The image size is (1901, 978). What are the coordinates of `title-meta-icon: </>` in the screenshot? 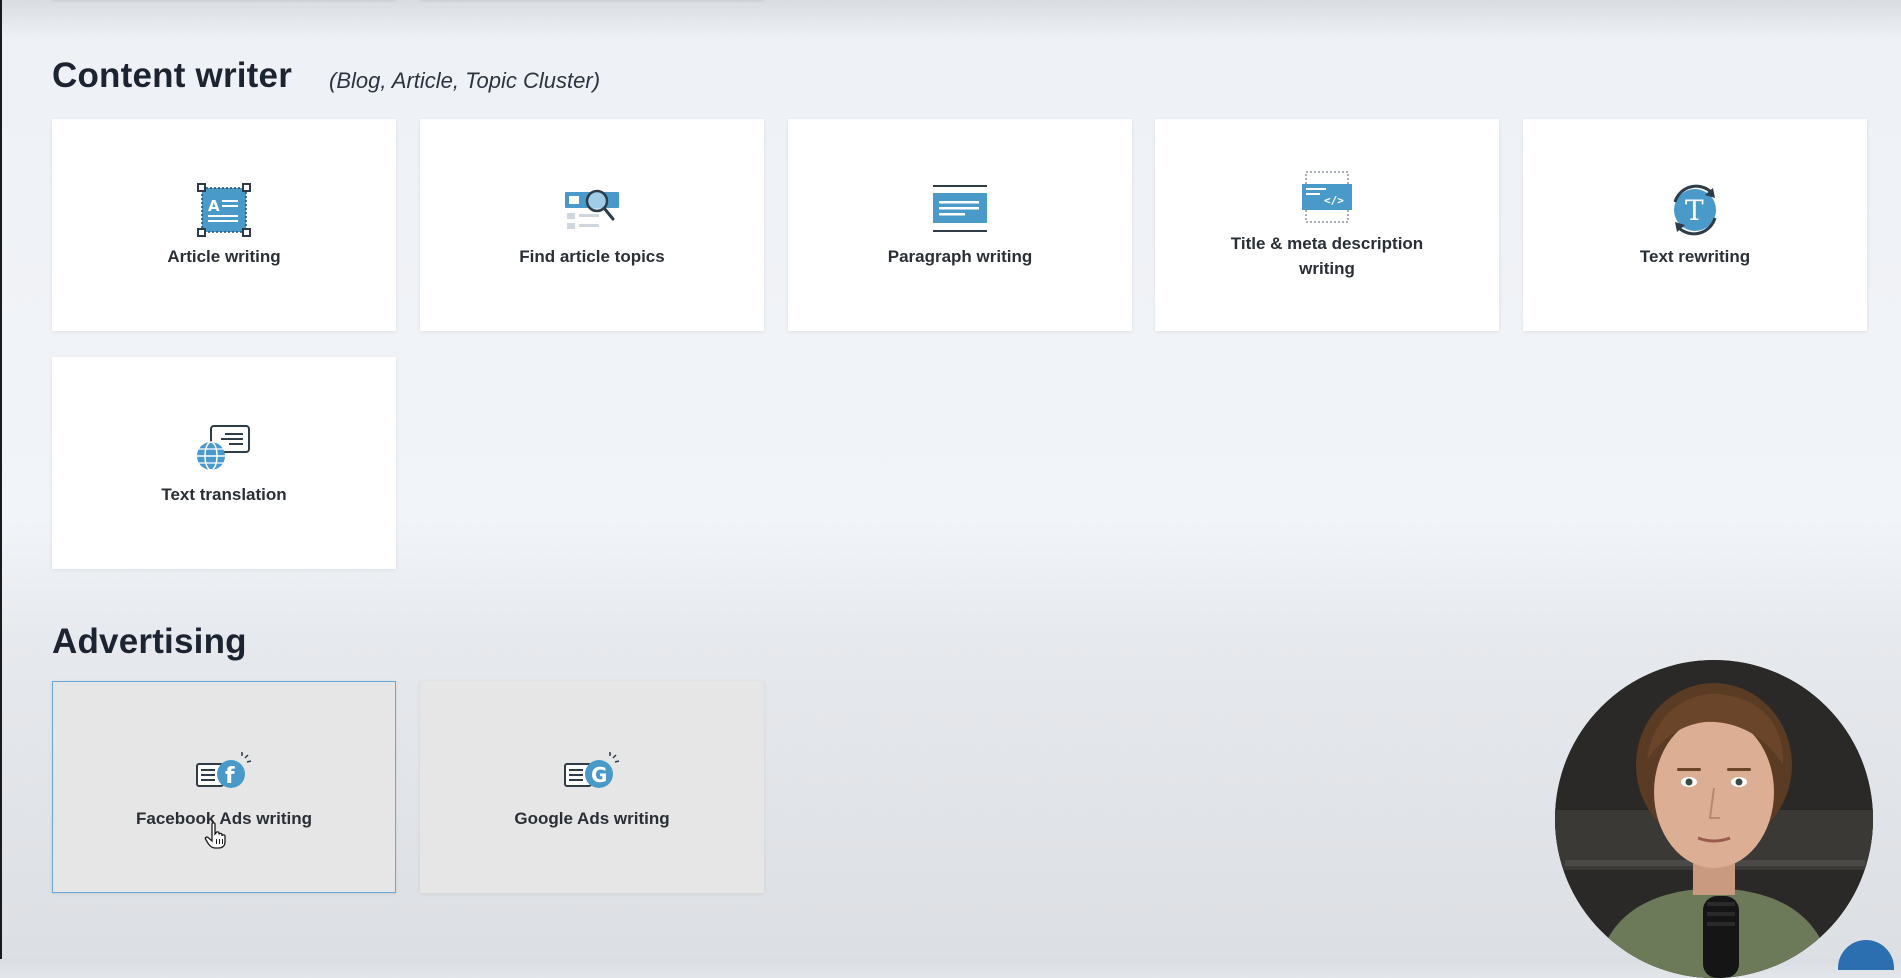 It's located at (1327, 197).